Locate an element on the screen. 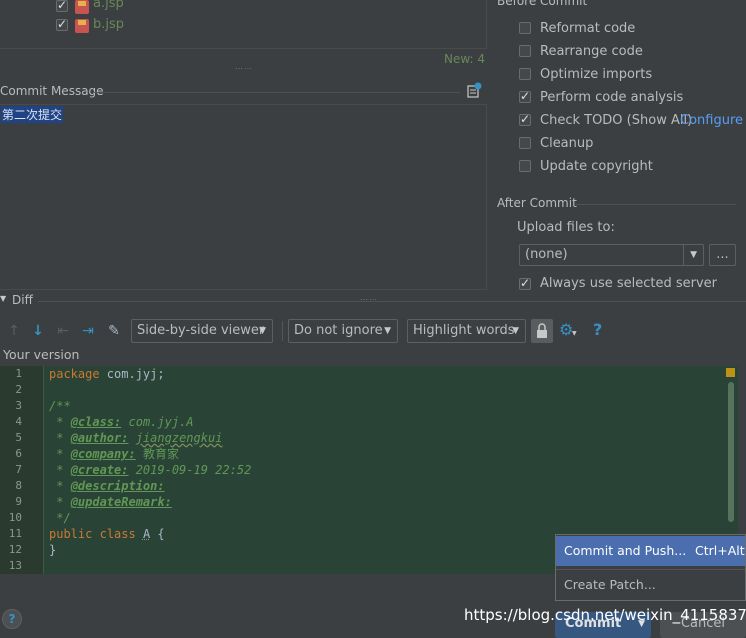  doc-tag: @class: is located at coordinates (96, 422).